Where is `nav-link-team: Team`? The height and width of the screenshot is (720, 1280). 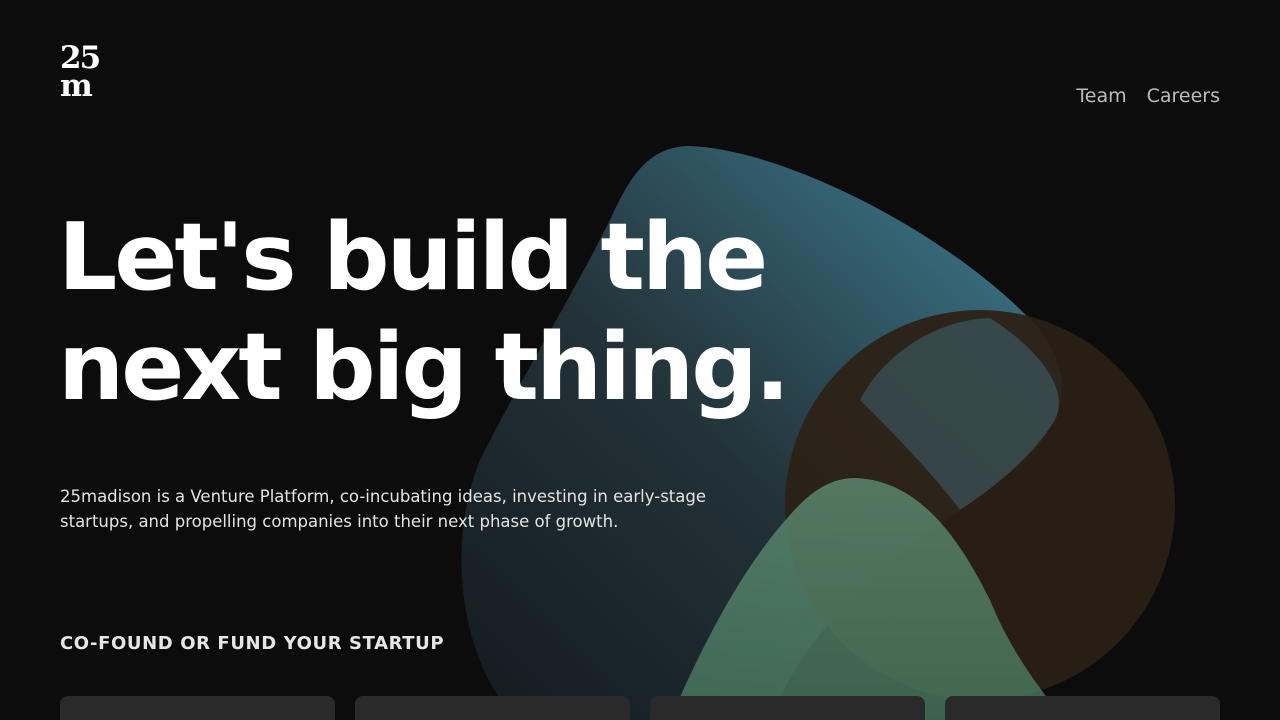 nav-link-team: Team is located at coordinates (1101, 96).